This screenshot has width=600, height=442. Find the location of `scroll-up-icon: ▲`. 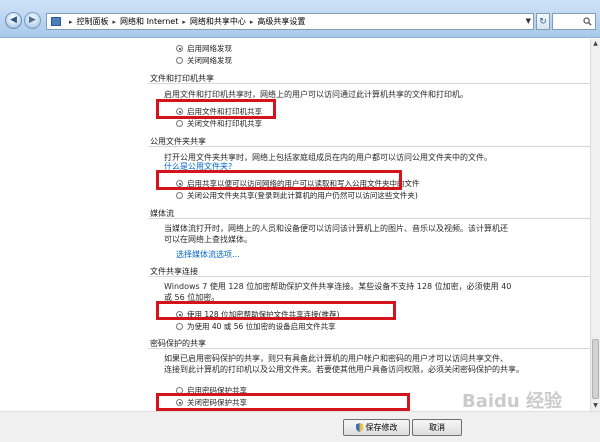

scroll-up-icon: ▲ is located at coordinates (595, 44).